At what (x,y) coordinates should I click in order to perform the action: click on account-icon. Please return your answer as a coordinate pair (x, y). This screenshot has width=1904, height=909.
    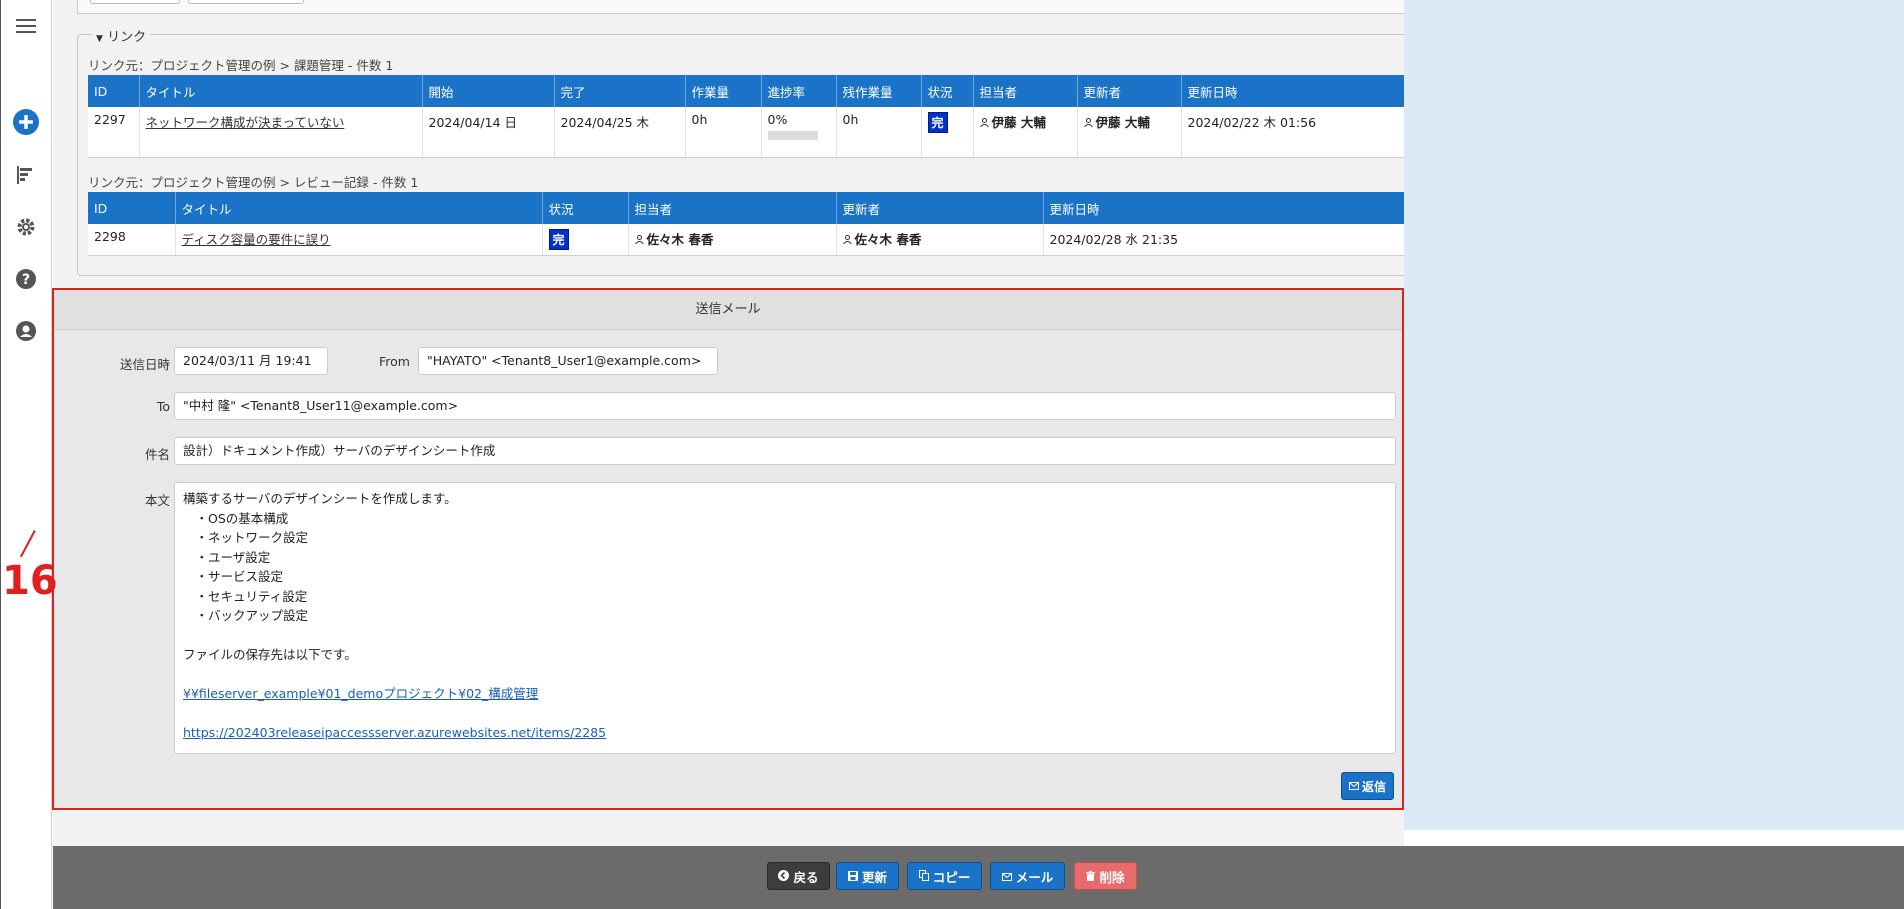
    Looking at the image, I should click on (26, 331).